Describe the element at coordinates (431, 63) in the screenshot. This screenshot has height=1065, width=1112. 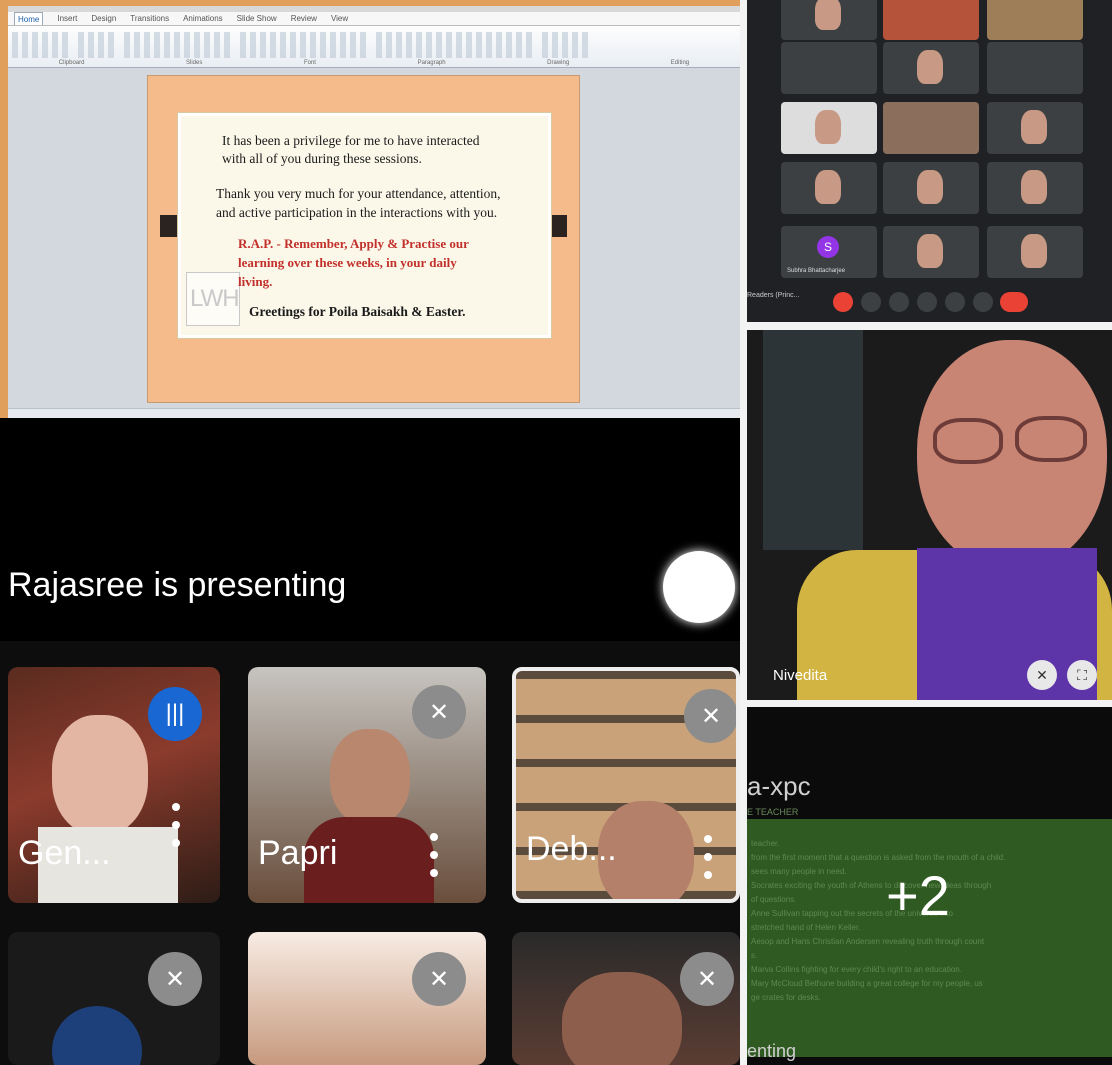
I see `group-label: Paragraph` at that location.